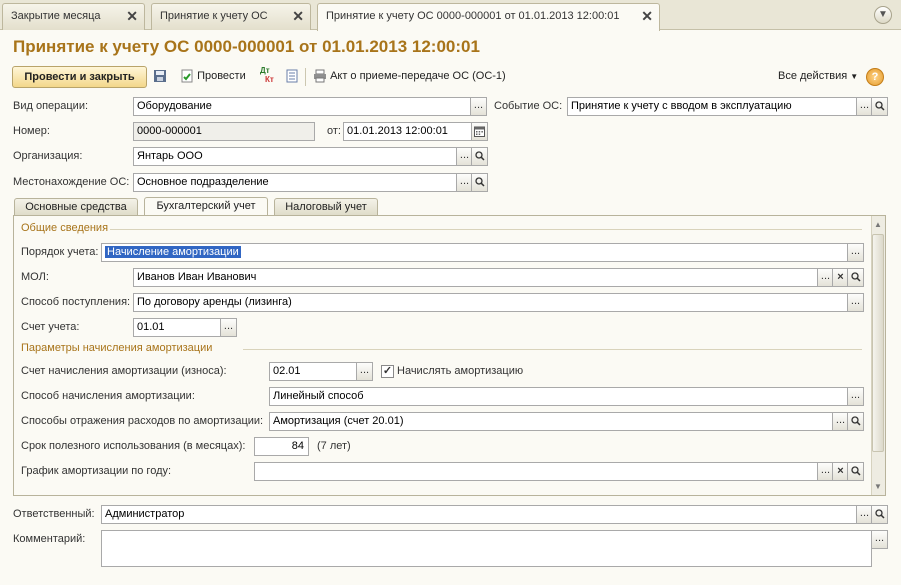 The width and height of the screenshot is (901, 585). I want to click on all-actions-menu: Все действия ▼, so click(818, 77).